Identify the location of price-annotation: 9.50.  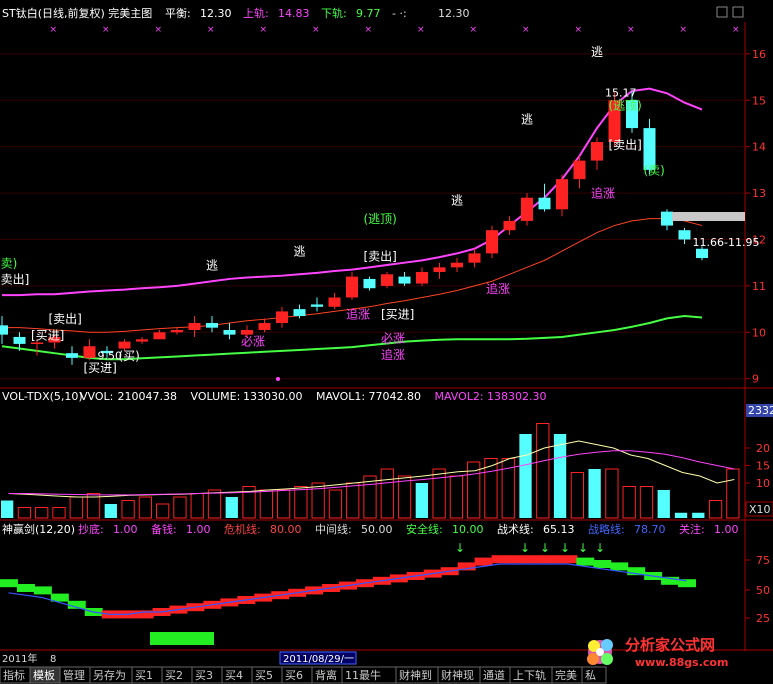
(110, 356).